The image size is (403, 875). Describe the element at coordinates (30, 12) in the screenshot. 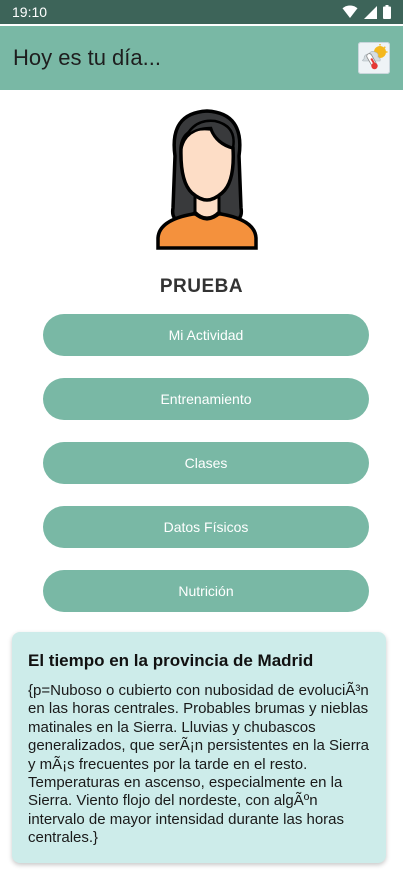

I see `status-time: 19:10` at that location.